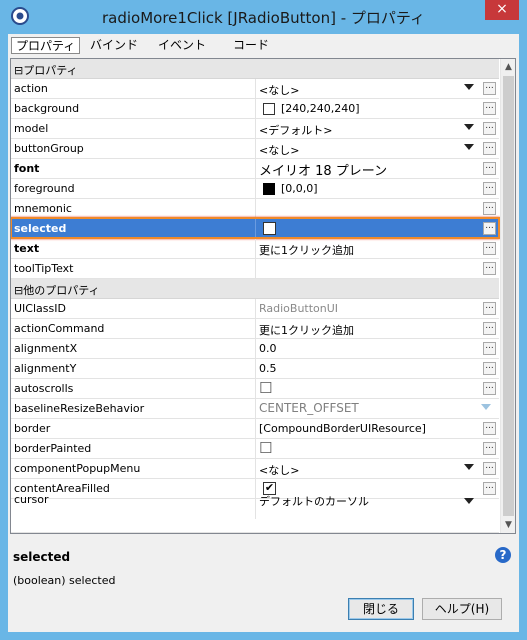 The width and height of the screenshot is (527, 640). I want to click on close-window-button: ×, so click(502, 10).